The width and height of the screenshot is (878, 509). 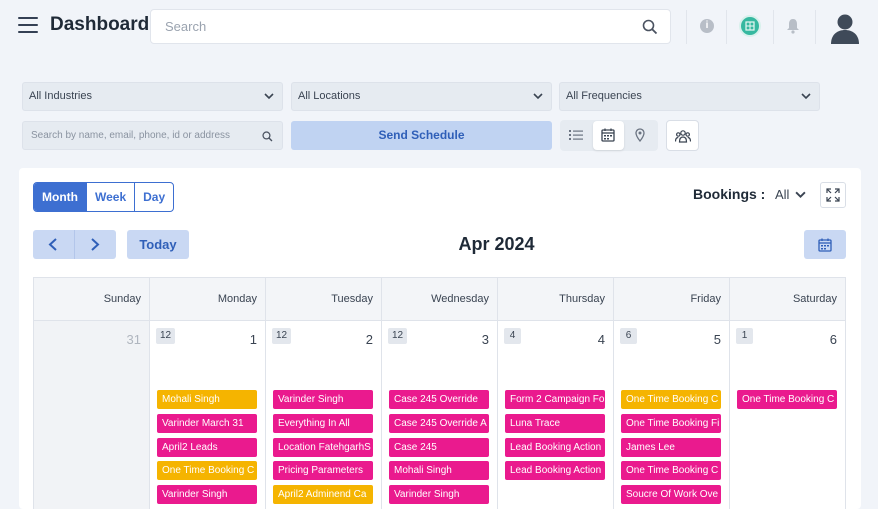 What do you see at coordinates (207, 423) in the screenshot?
I see `event-chip: Varinder March 31` at bounding box center [207, 423].